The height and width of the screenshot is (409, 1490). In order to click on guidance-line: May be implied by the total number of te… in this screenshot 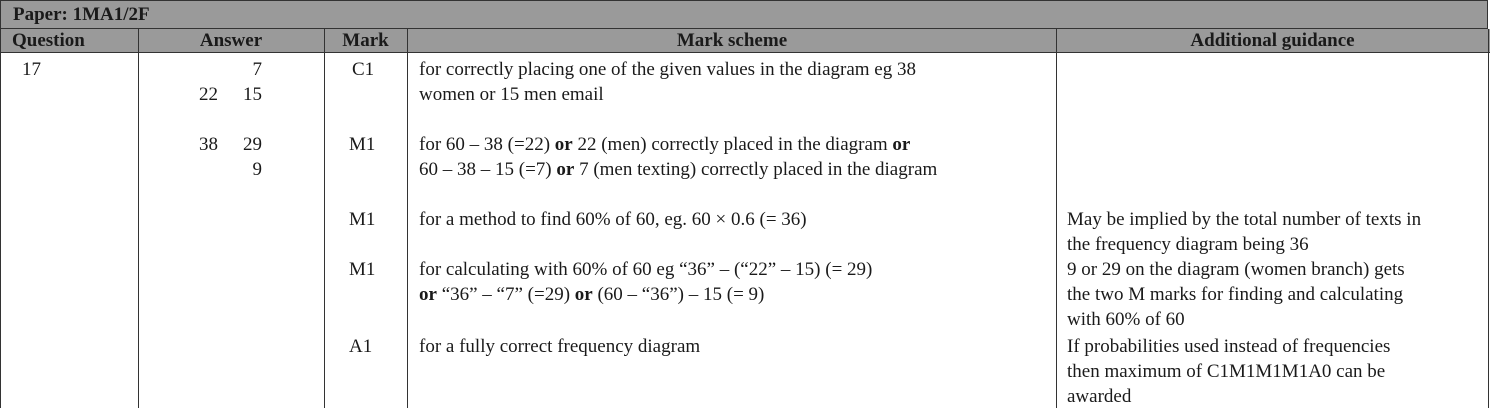, I will do `click(1244, 219)`.